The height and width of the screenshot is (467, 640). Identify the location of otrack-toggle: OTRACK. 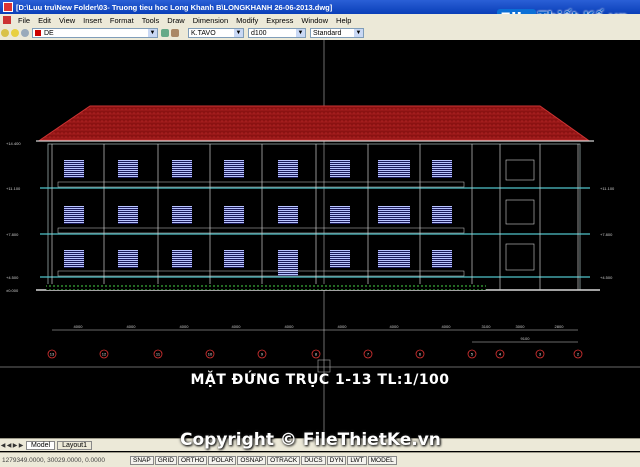
(284, 460).